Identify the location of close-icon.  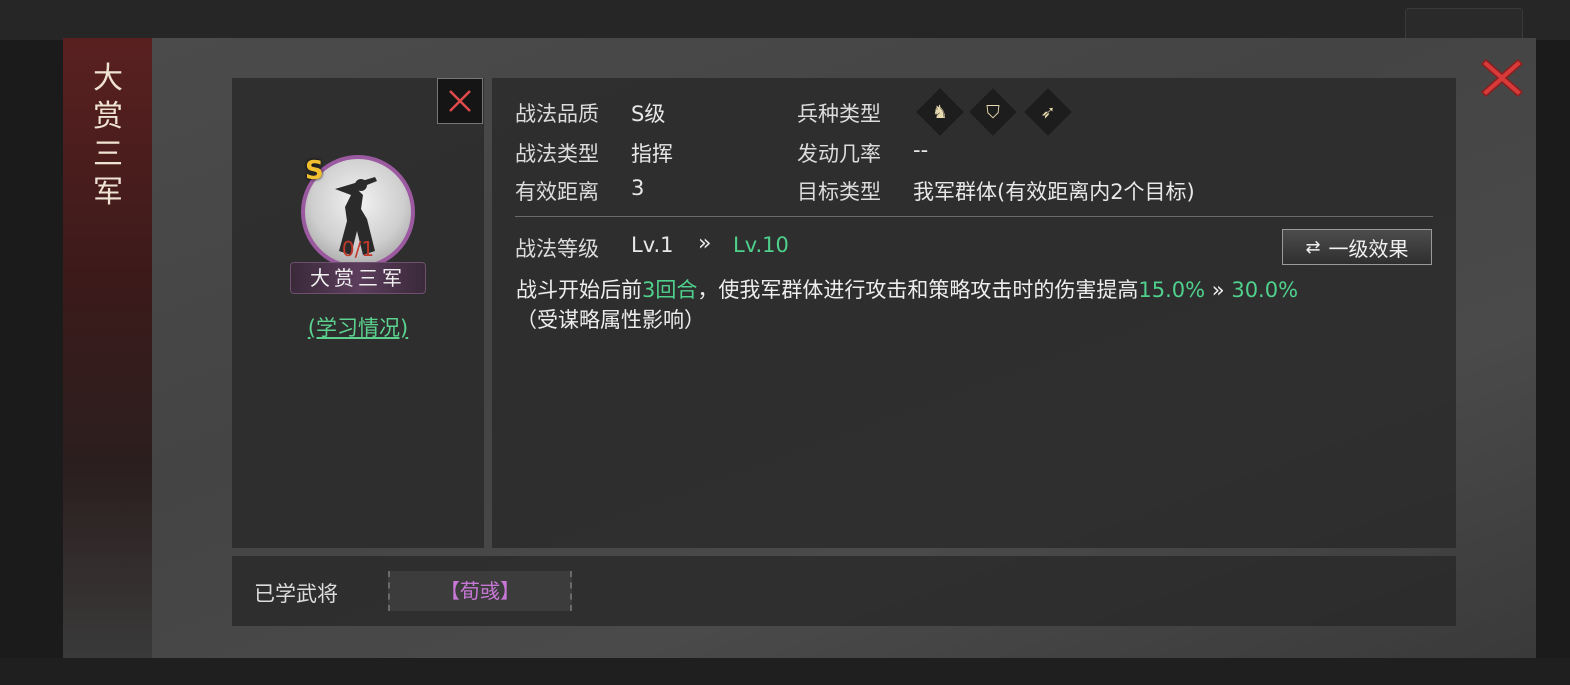
(460, 101).